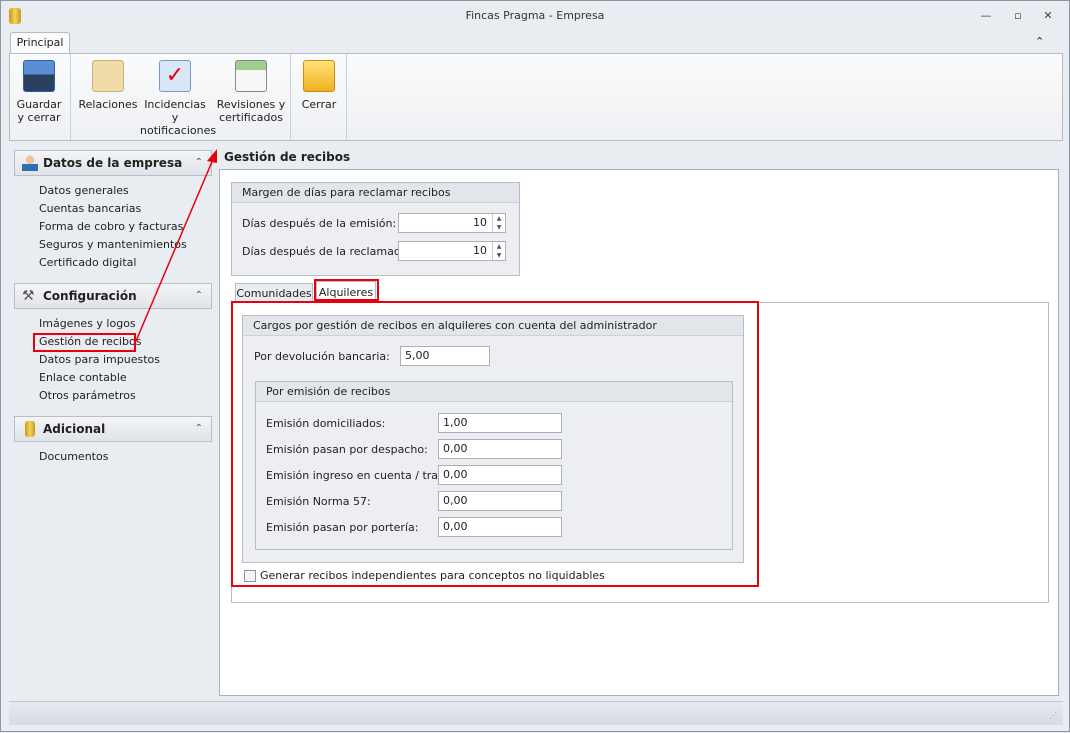  What do you see at coordinates (536, 713) in the screenshot?
I see `status-bar` at bounding box center [536, 713].